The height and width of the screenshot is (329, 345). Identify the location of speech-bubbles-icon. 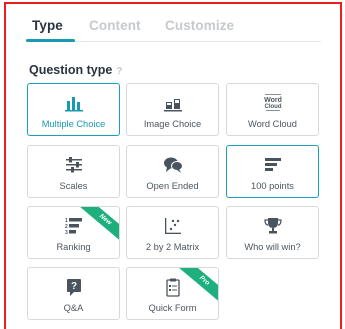
(173, 165).